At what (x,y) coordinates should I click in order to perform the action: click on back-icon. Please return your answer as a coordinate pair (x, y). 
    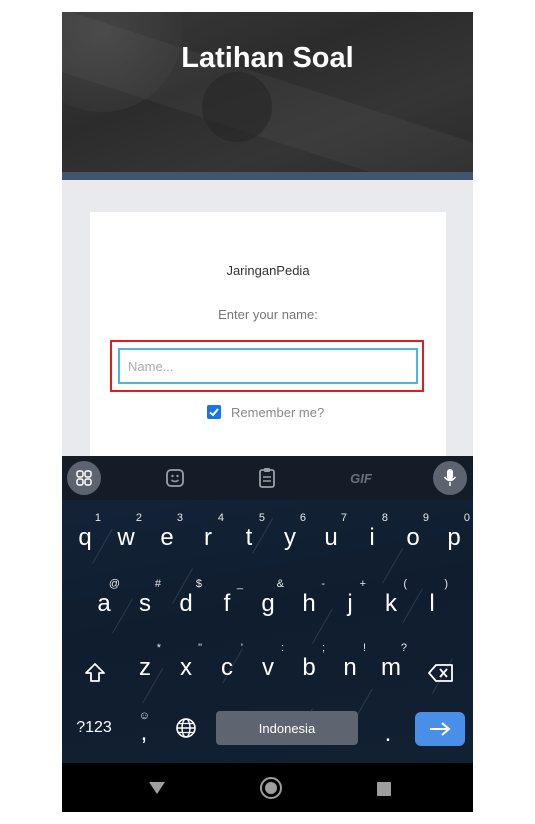
    Looking at the image, I should click on (157, 788).